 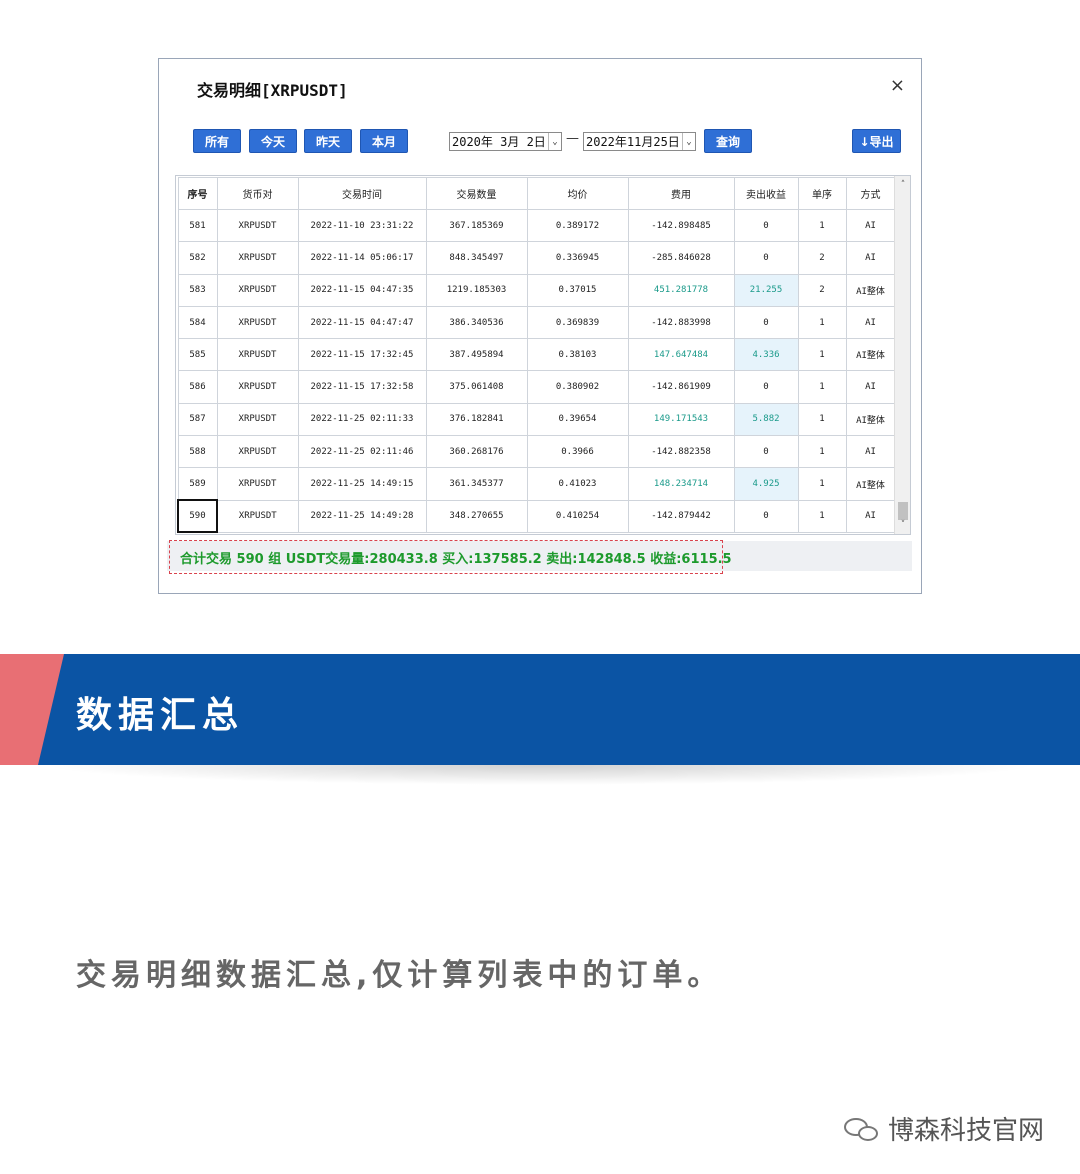 I want to click on table-cell: 2022-11-15 04:47:47, so click(x=362, y=322).